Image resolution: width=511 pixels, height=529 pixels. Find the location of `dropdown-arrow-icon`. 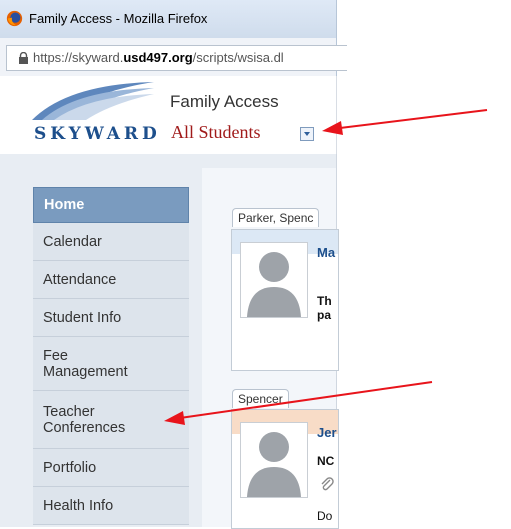

dropdown-arrow-icon is located at coordinates (307, 134).